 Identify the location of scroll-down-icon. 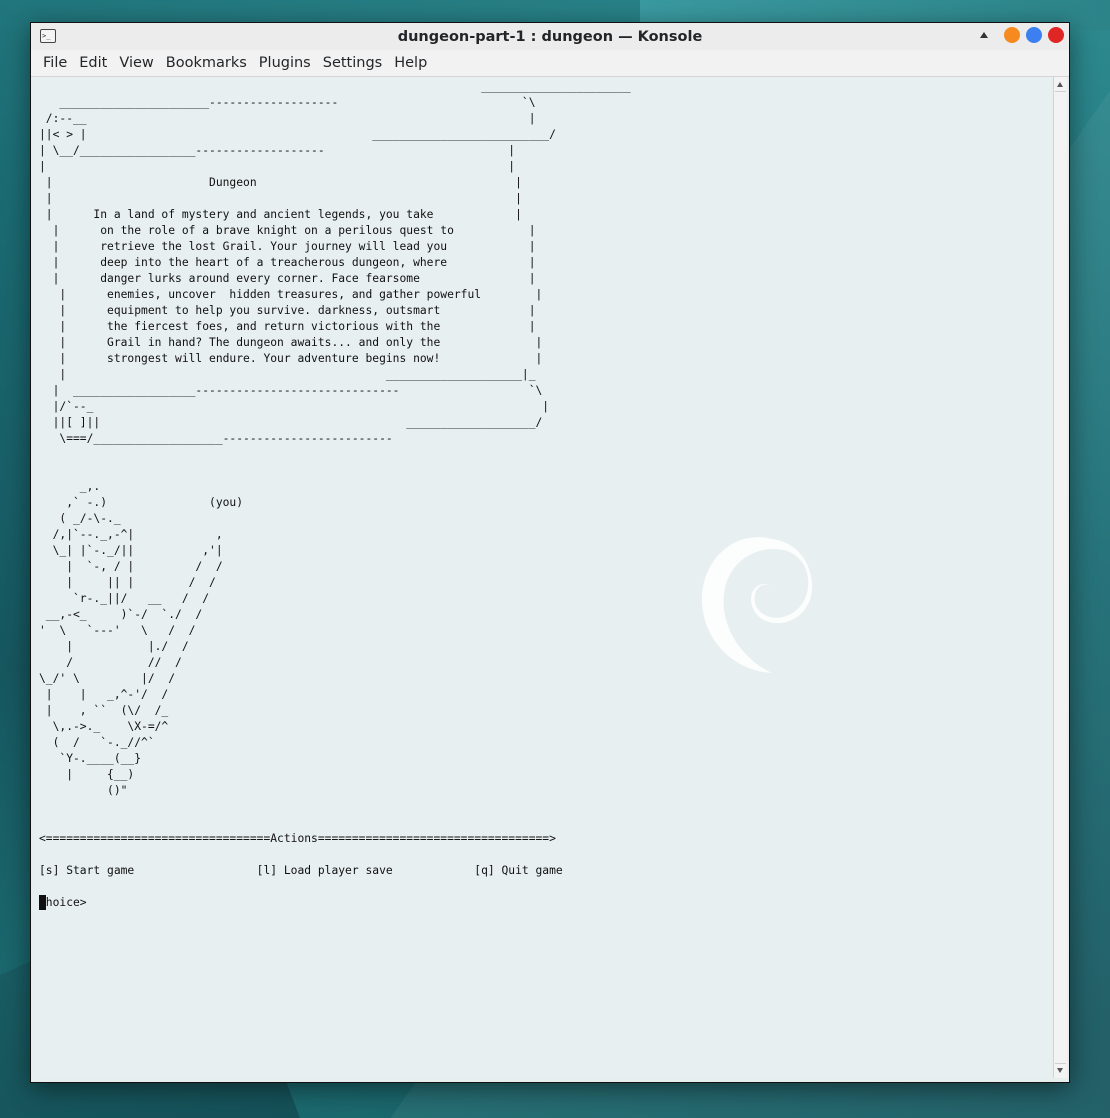
(1060, 1070).